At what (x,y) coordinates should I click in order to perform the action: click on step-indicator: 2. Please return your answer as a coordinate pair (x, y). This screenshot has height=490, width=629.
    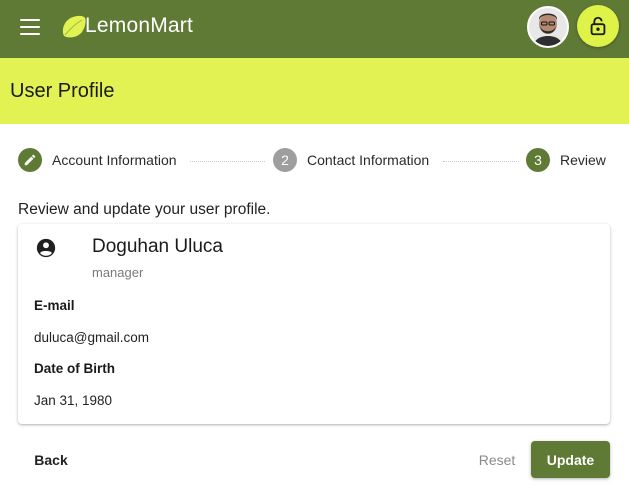
    Looking at the image, I should click on (285, 160).